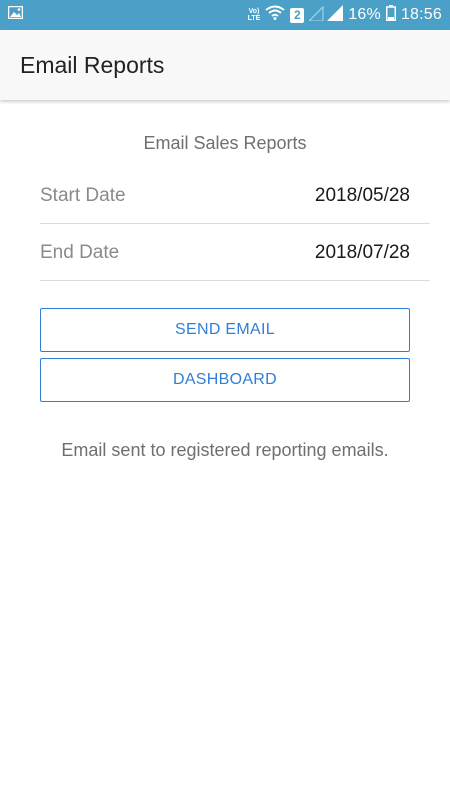 The width and height of the screenshot is (450, 800). Describe the element at coordinates (225, 330) in the screenshot. I see `send-email-button: SEND EMAIL` at that location.